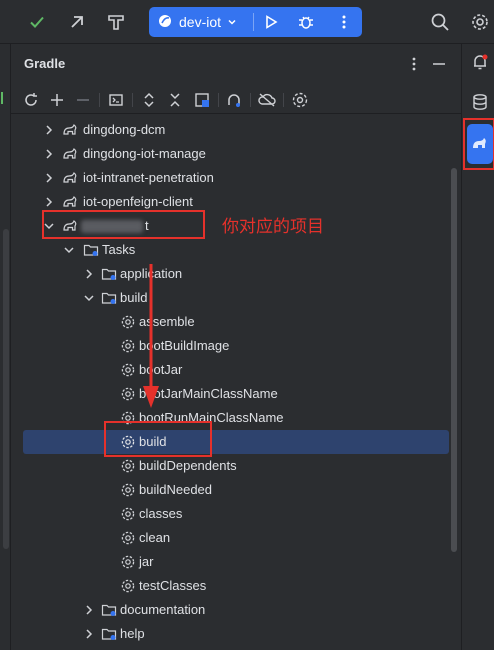 The height and width of the screenshot is (650, 494). I want to click on hammer-icon, so click(116, 22).